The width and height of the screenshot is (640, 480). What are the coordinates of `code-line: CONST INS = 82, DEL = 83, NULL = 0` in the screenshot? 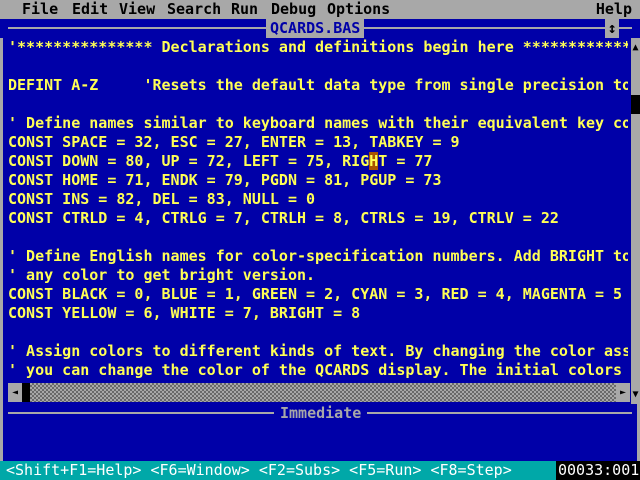 It's located at (162, 199).